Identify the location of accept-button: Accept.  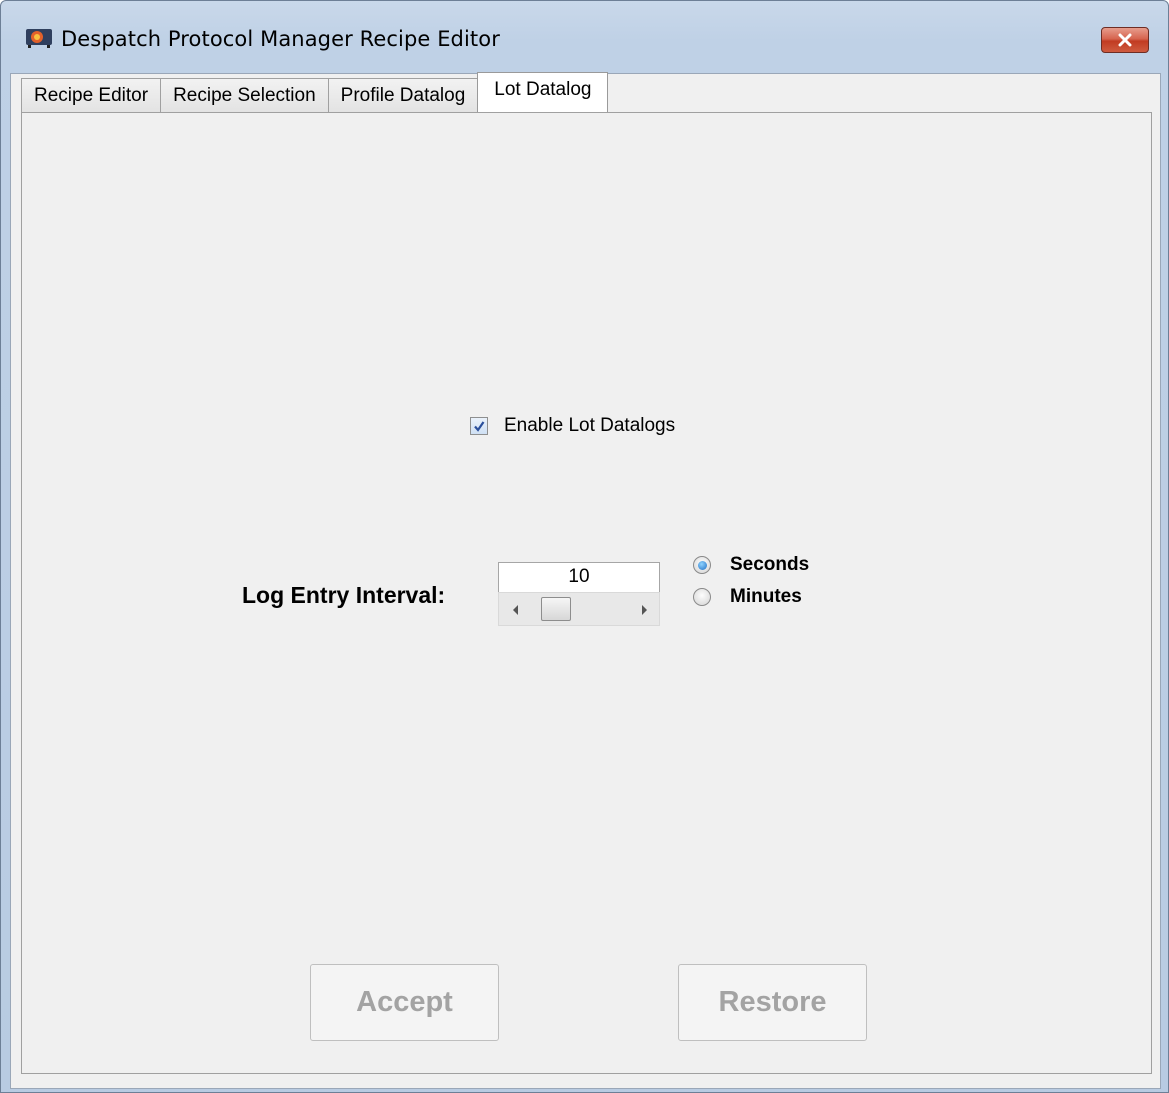
(404, 1002).